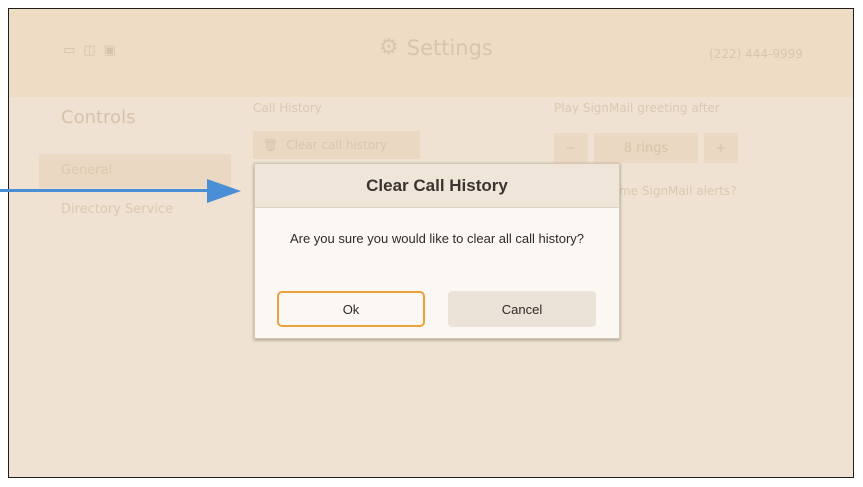  What do you see at coordinates (637, 108) in the screenshot?
I see `signmail-greeting-label: Play SignMail greeting after` at bounding box center [637, 108].